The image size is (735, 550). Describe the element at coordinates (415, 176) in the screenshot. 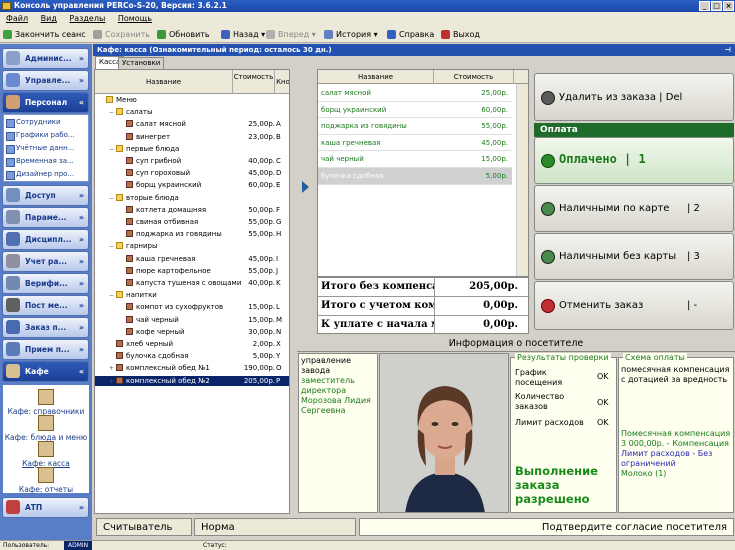

I see `order-row: булочка сдобная 5,00р.` at that location.